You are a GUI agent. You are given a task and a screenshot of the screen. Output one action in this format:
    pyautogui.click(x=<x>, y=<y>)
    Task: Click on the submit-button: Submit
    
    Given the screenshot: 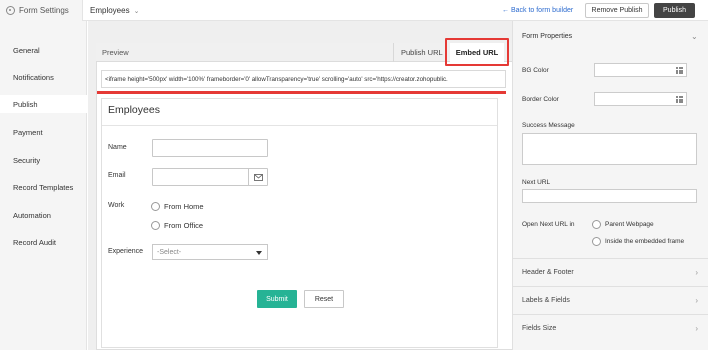 What is the action you would take?
    pyautogui.click(x=277, y=299)
    